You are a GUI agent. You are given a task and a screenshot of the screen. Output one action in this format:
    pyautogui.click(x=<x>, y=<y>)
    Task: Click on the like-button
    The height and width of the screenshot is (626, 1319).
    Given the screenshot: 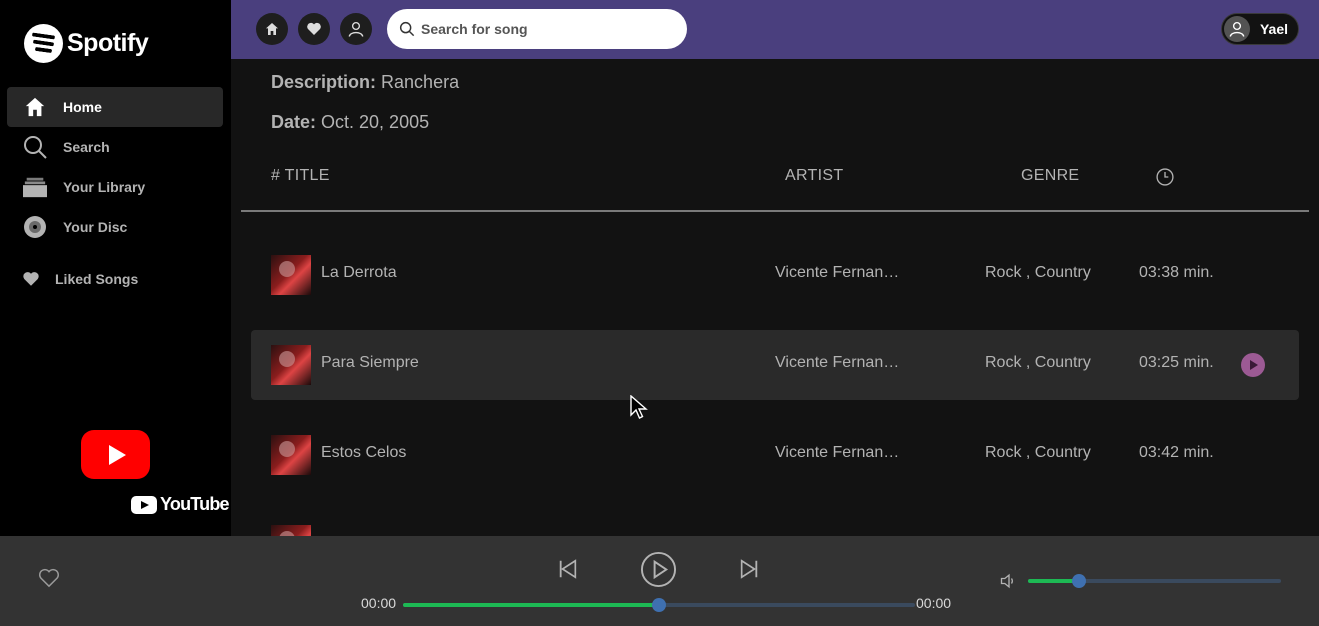 What is the action you would take?
    pyautogui.click(x=49, y=580)
    